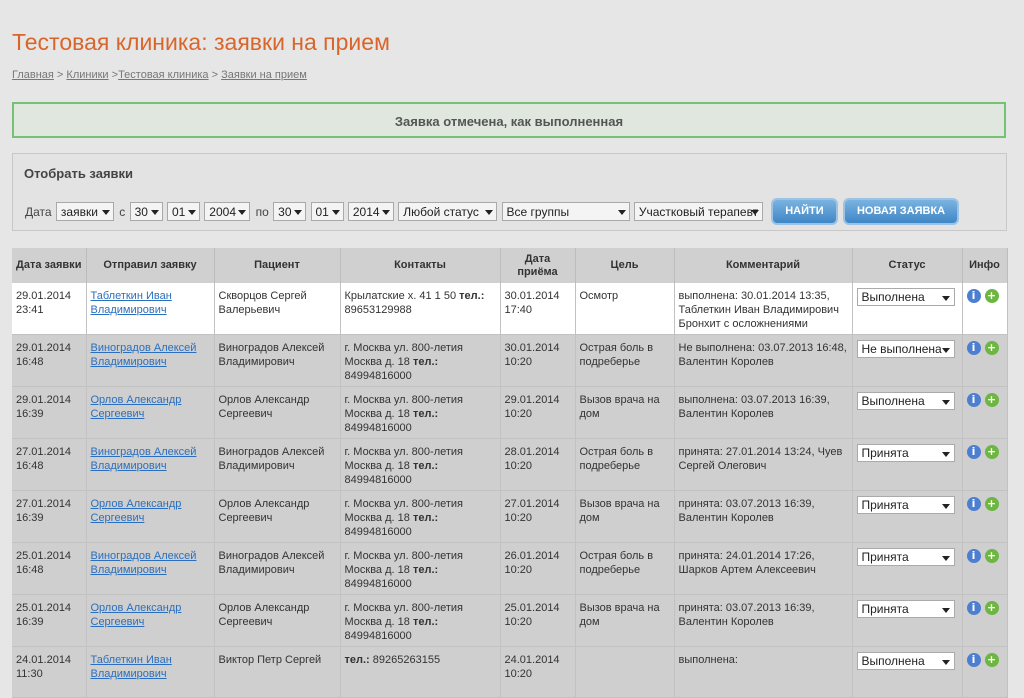 The height and width of the screenshot is (698, 1024). What do you see at coordinates (178, 212) in the screenshot?
I see `from-month-value: 01` at bounding box center [178, 212].